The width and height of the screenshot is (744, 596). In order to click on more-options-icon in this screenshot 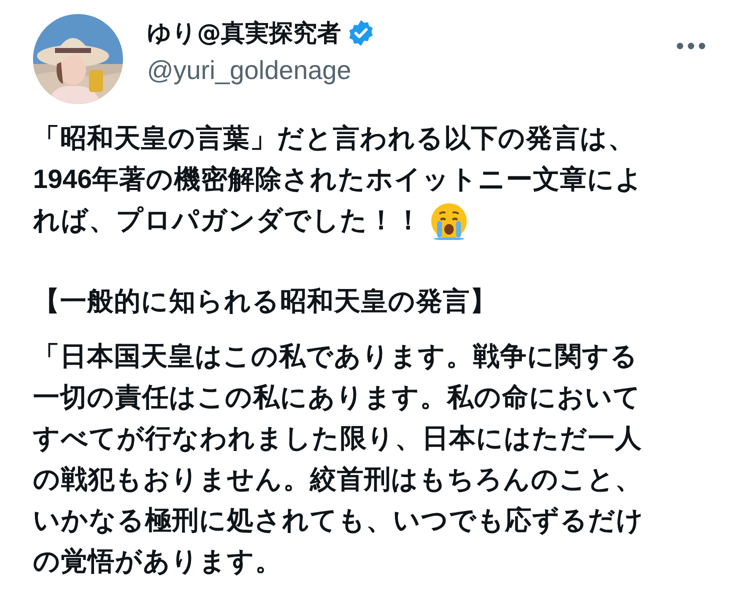, I will do `click(691, 46)`.